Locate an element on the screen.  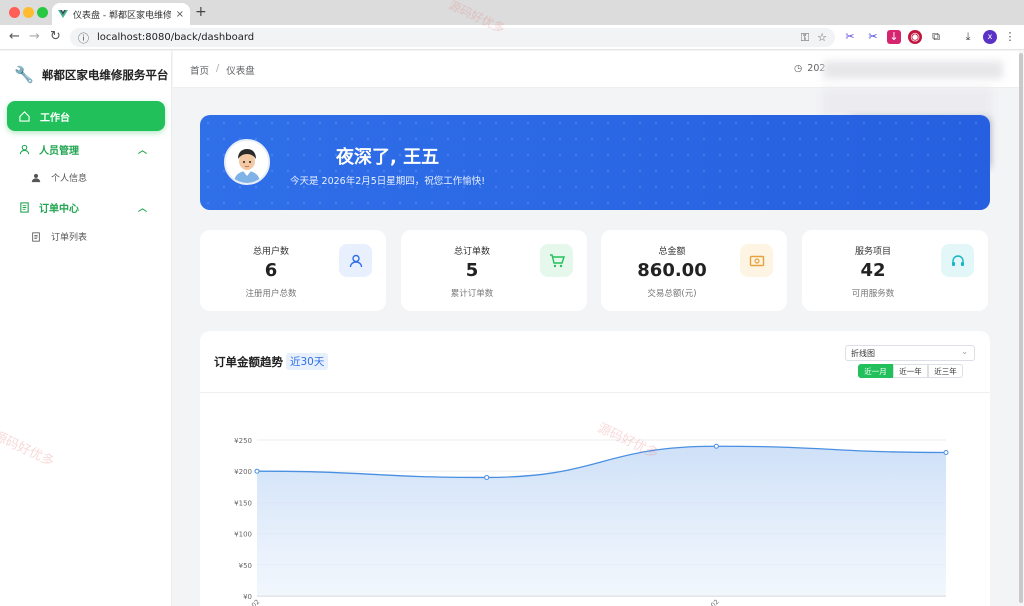
clock-icon: ◷ is located at coordinates (798, 68).